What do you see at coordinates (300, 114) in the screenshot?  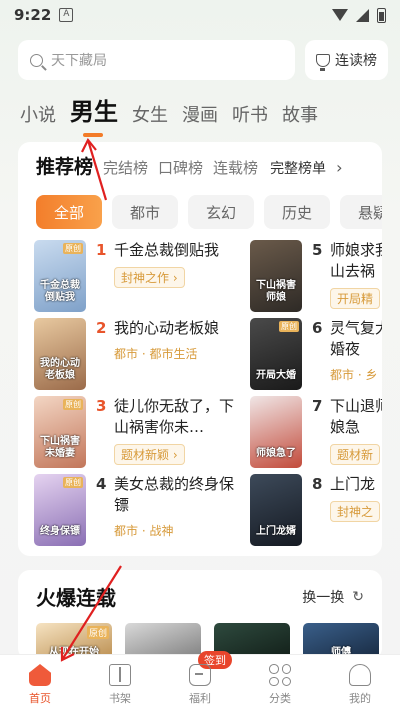 I see `tab-story: 故事` at bounding box center [300, 114].